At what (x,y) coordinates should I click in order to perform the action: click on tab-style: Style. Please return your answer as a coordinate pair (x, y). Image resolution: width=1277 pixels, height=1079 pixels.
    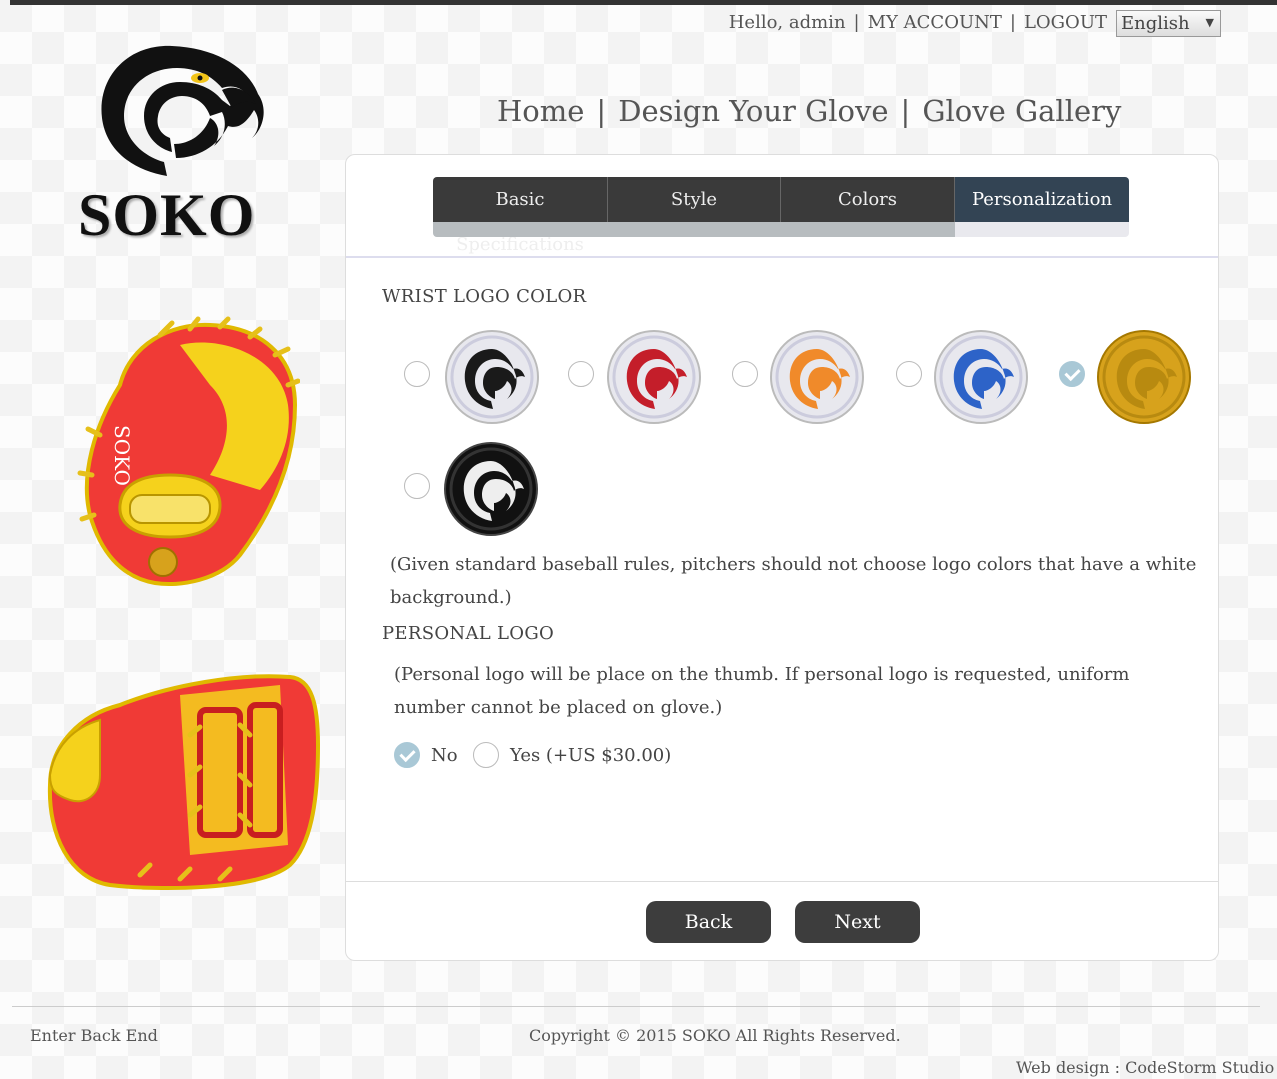
    Looking at the image, I should click on (694, 199).